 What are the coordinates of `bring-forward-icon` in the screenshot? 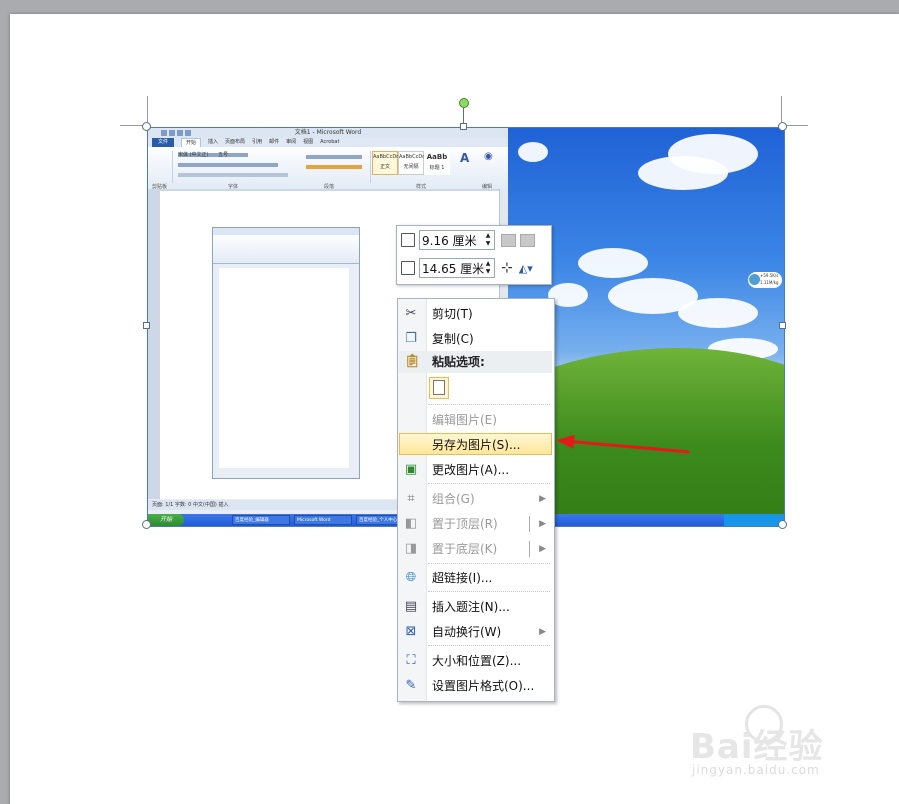 It's located at (508, 240).